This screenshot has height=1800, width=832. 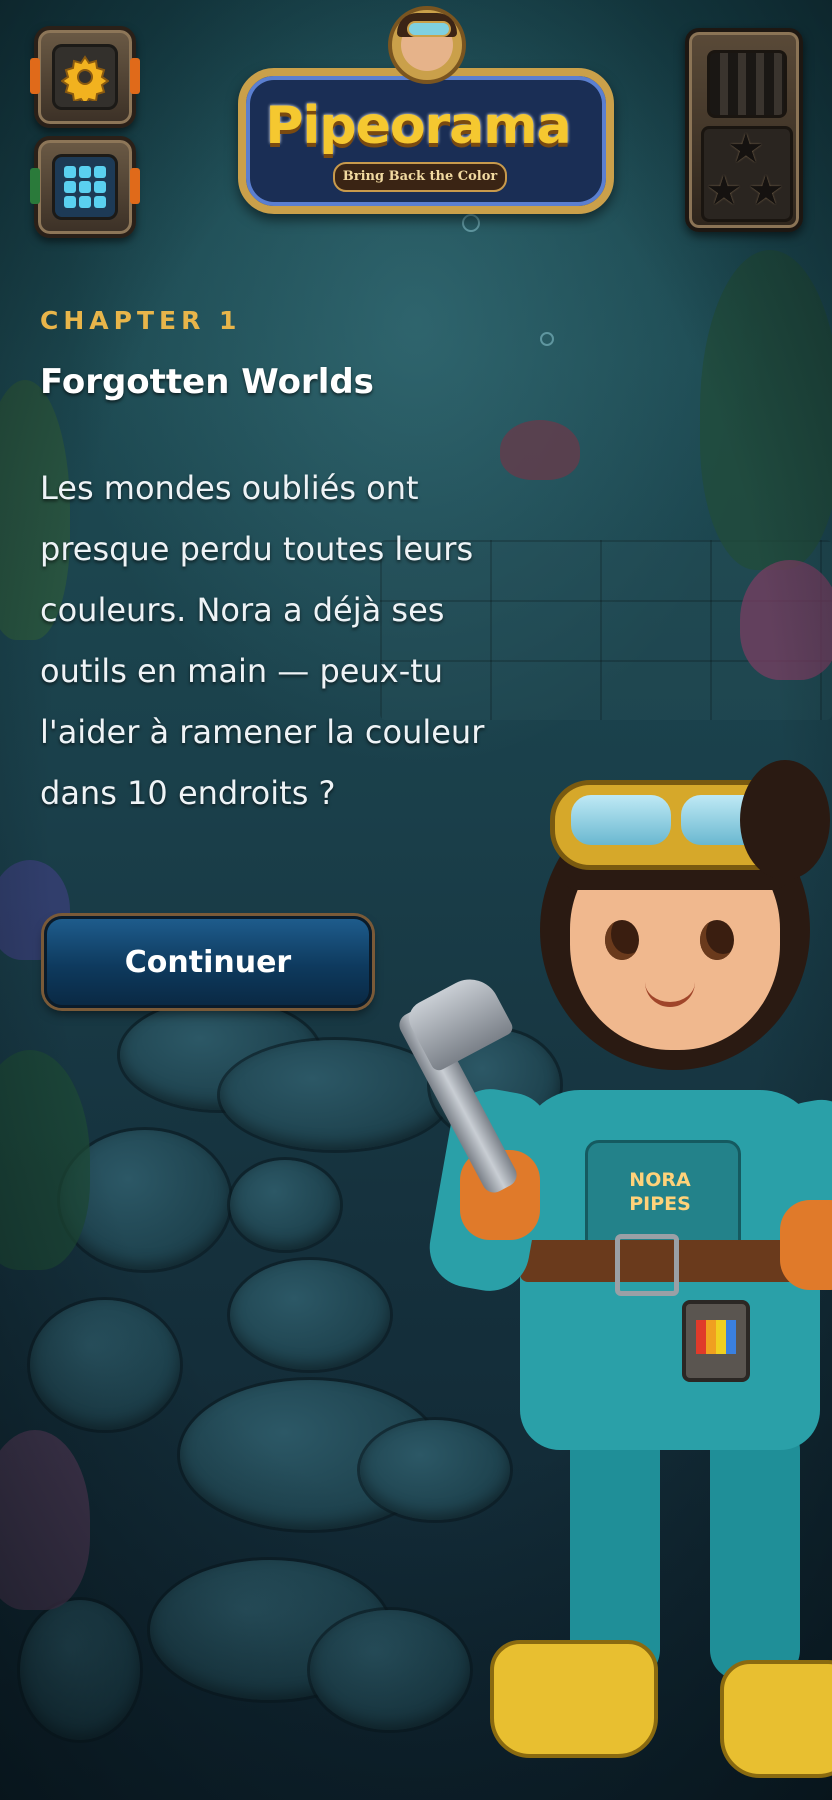 What do you see at coordinates (622, 940) in the screenshot?
I see `left-eye` at bounding box center [622, 940].